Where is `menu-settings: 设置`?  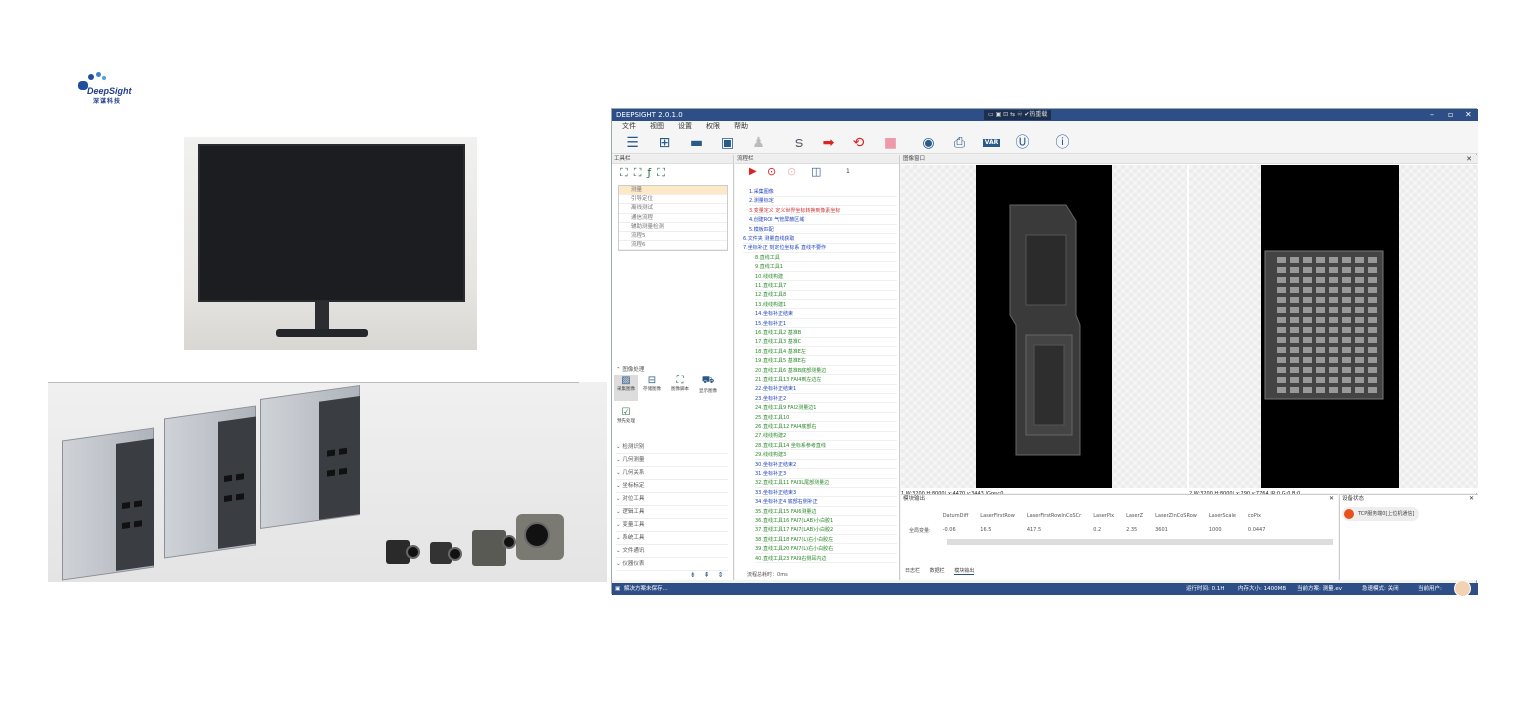 menu-settings: 设置 is located at coordinates (685, 126).